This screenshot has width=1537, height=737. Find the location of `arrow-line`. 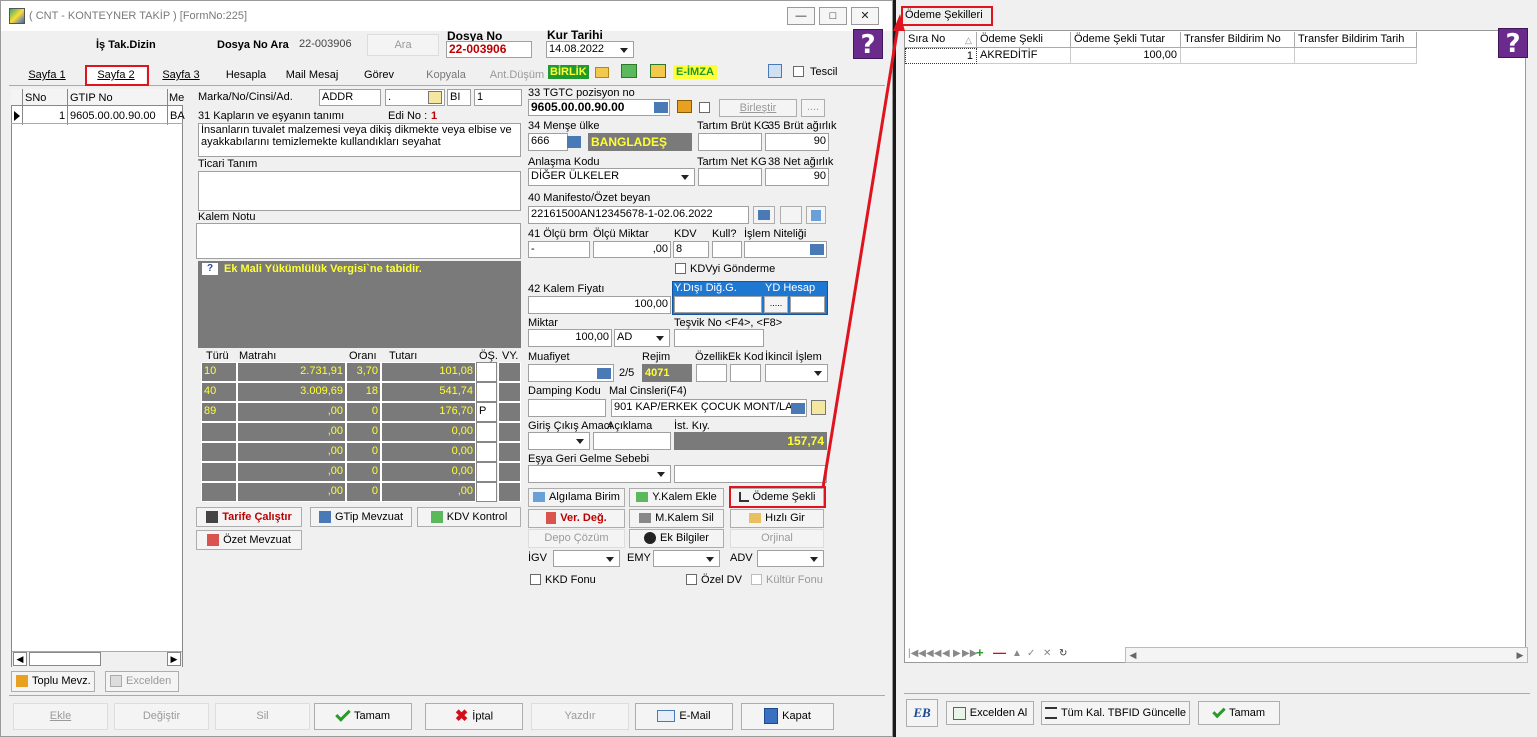

arrow-line is located at coordinates (860, 257).